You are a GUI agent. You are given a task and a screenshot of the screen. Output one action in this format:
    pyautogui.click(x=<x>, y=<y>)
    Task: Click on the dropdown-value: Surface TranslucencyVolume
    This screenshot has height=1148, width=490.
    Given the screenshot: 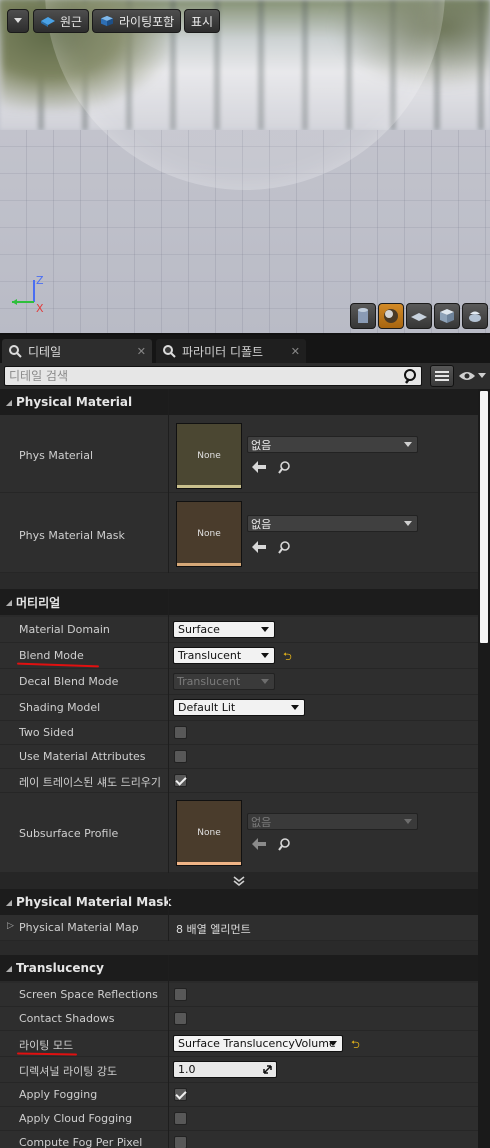 What is the action you would take?
    pyautogui.click(x=257, y=1043)
    